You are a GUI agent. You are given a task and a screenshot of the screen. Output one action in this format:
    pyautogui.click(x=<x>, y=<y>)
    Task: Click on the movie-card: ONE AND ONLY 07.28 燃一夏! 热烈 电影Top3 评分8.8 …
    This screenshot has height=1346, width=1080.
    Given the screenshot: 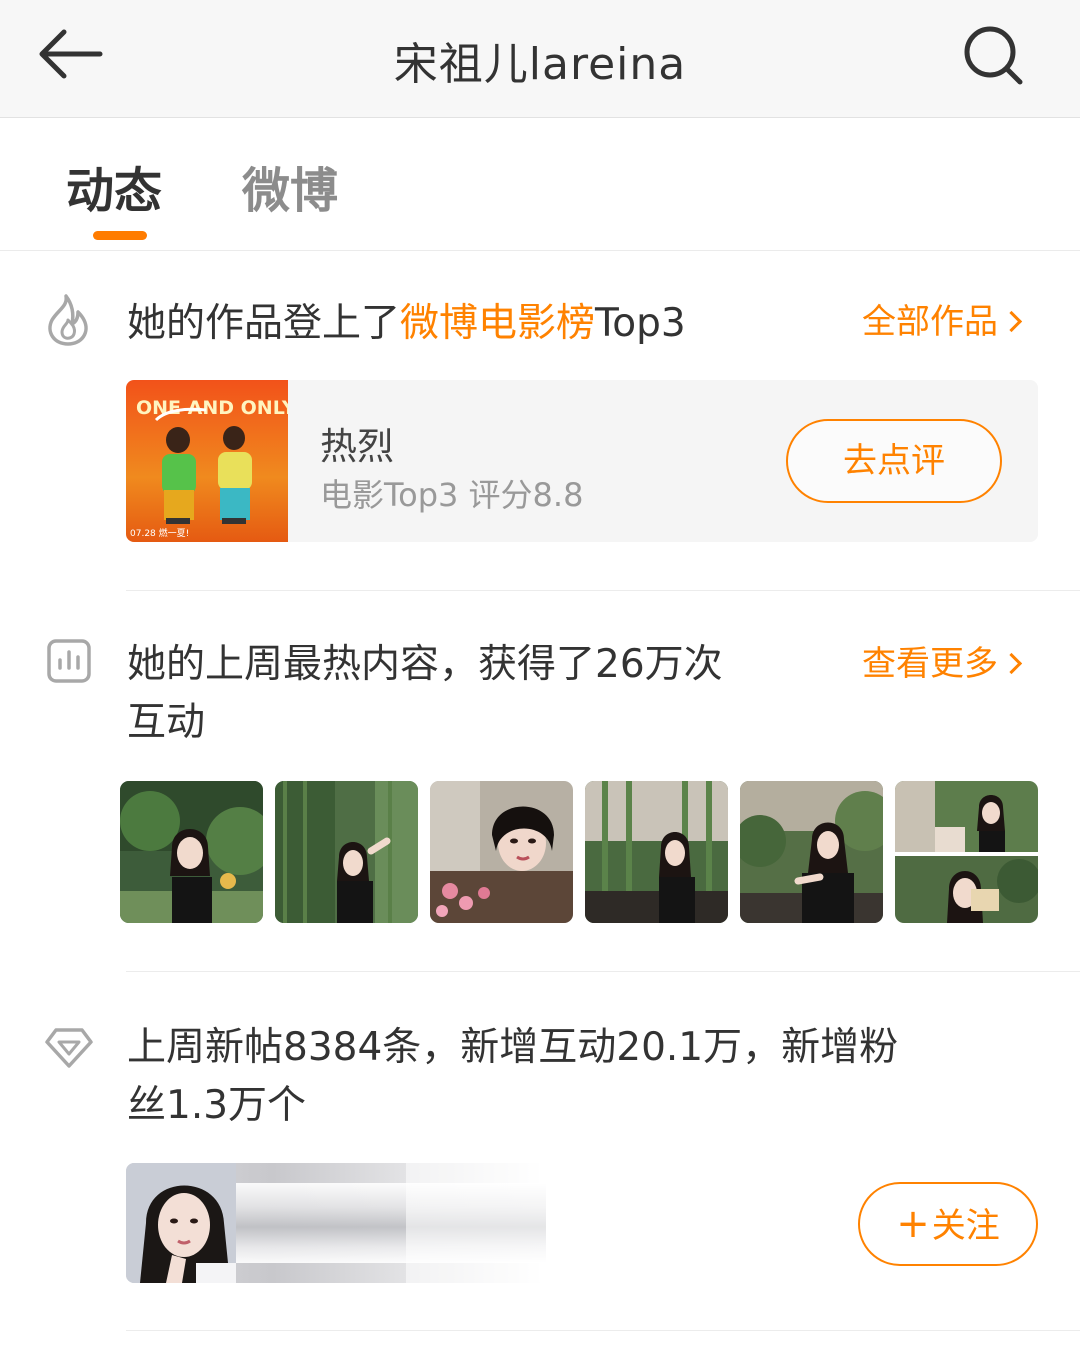 What is the action you would take?
    pyautogui.click(x=582, y=461)
    